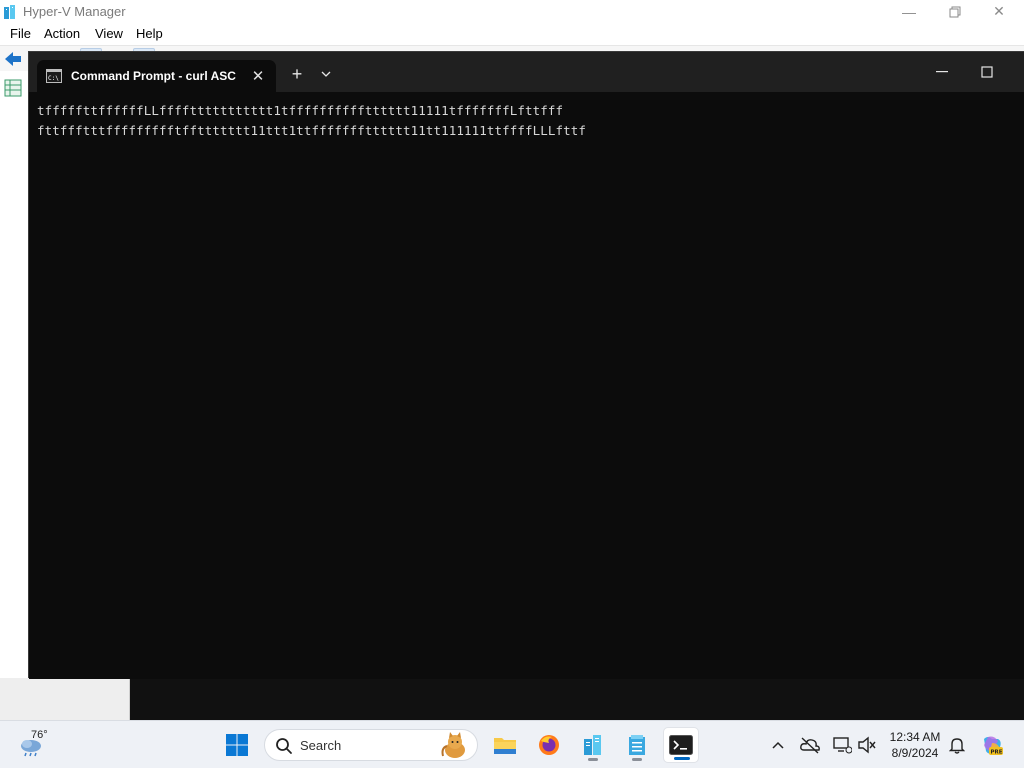  What do you see at coordinates (13, 88) in the screenshot?
I see `hyperv-tree-icon` at bounding box center [13, 88].